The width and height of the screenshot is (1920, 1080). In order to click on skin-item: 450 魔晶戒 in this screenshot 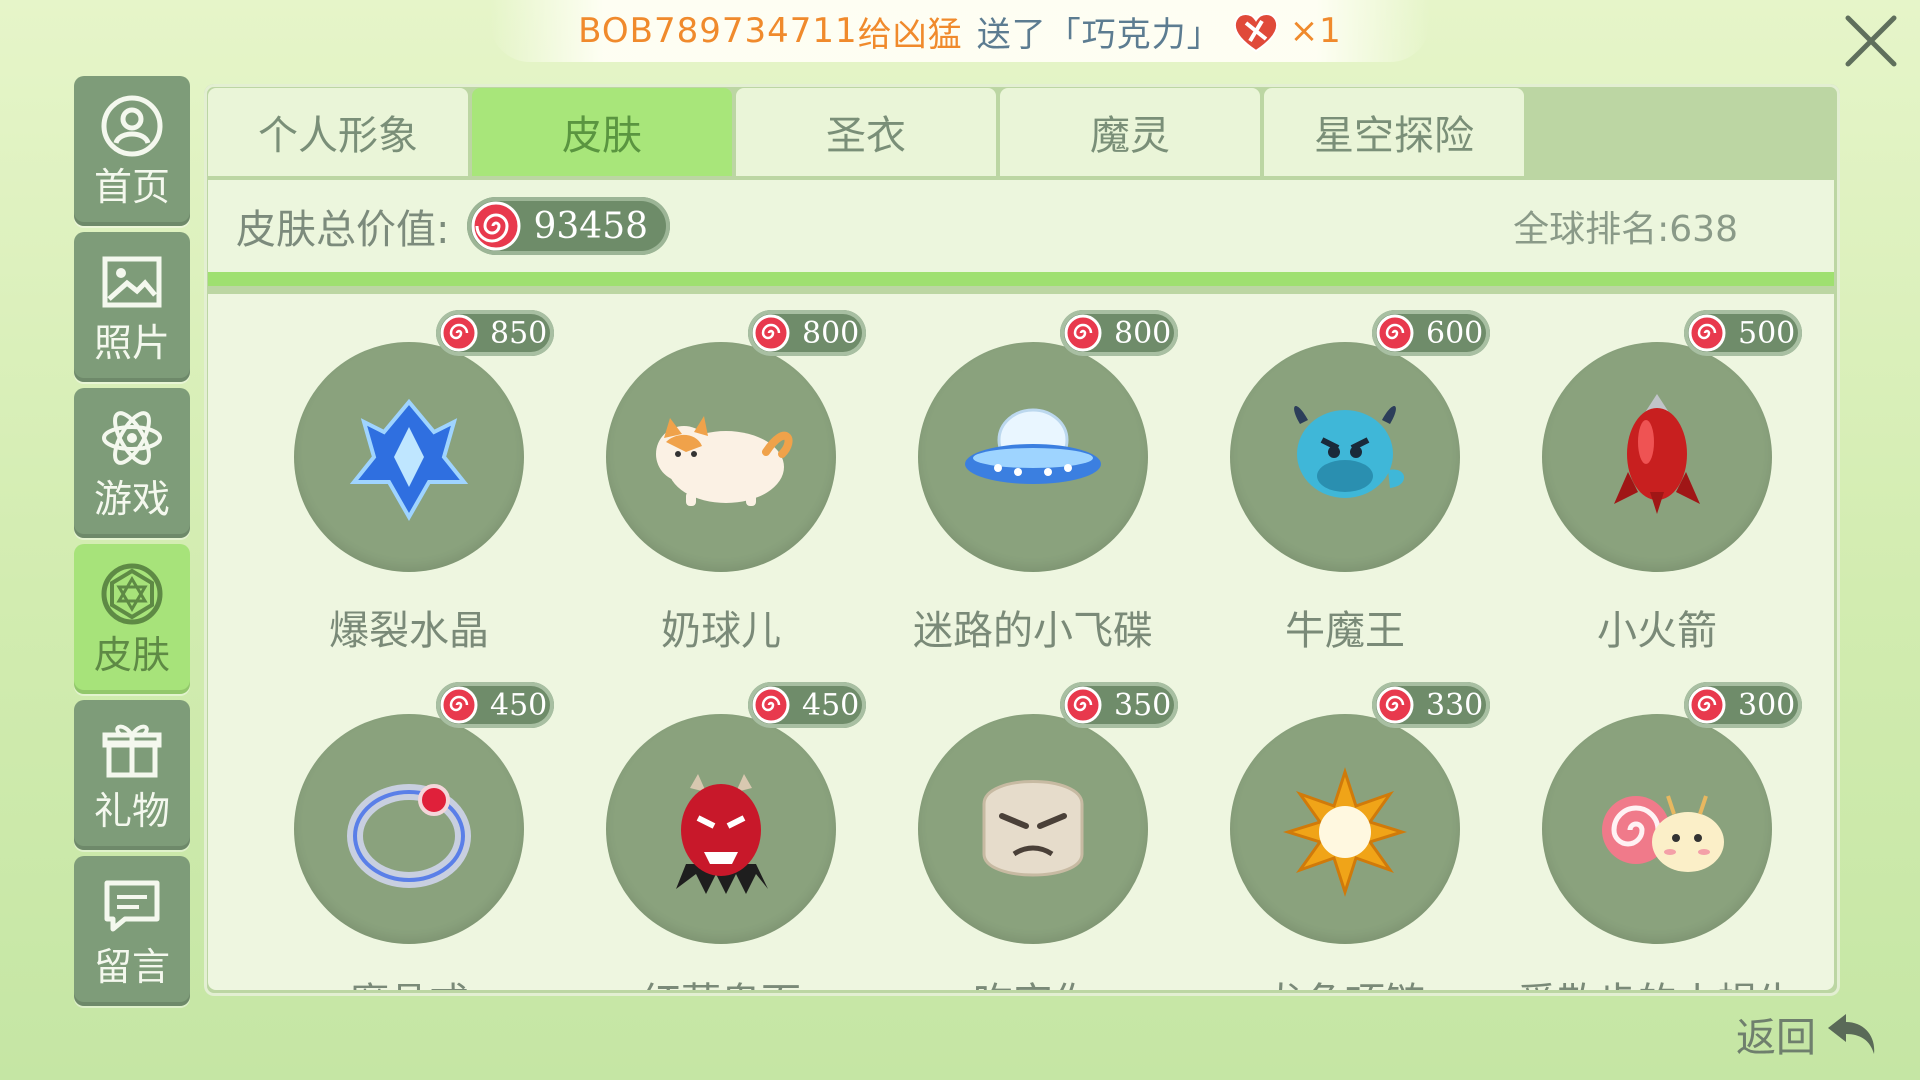, I will do `click(400, 835)`.